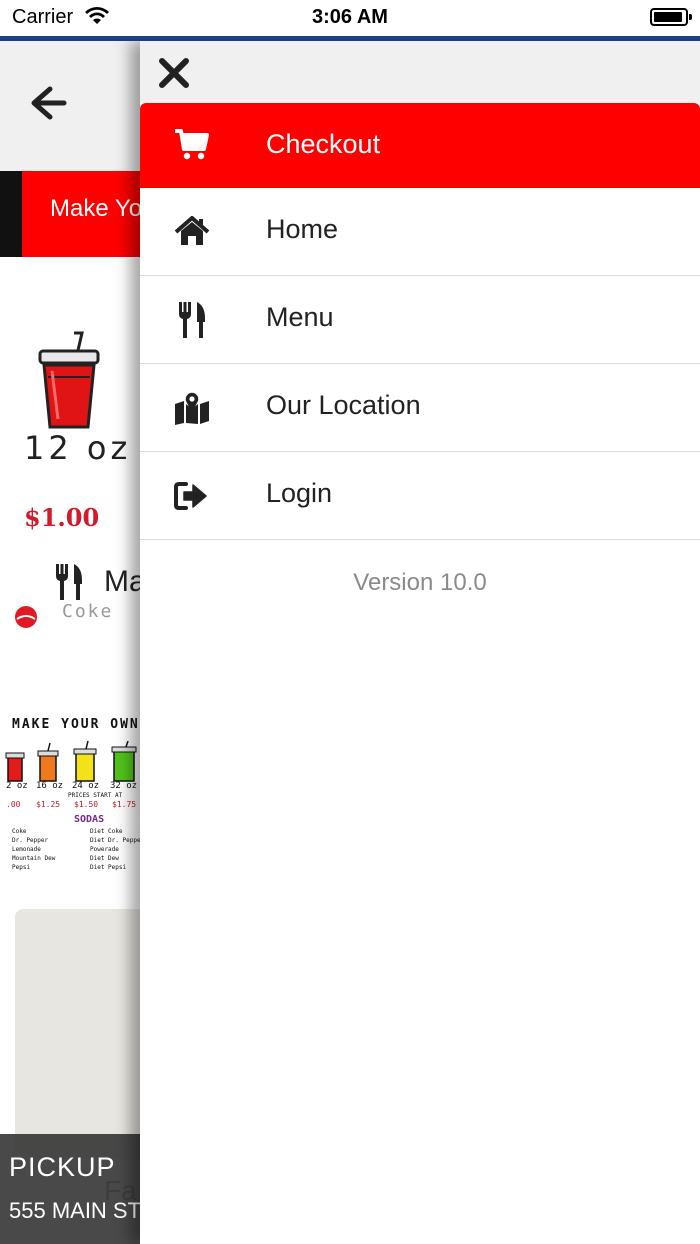 Image resolution: width=700 pixels, height=1244 pixels. Describe the element at coordinates (420, 72) in the screenshot. I see `drawer-header` at that location.